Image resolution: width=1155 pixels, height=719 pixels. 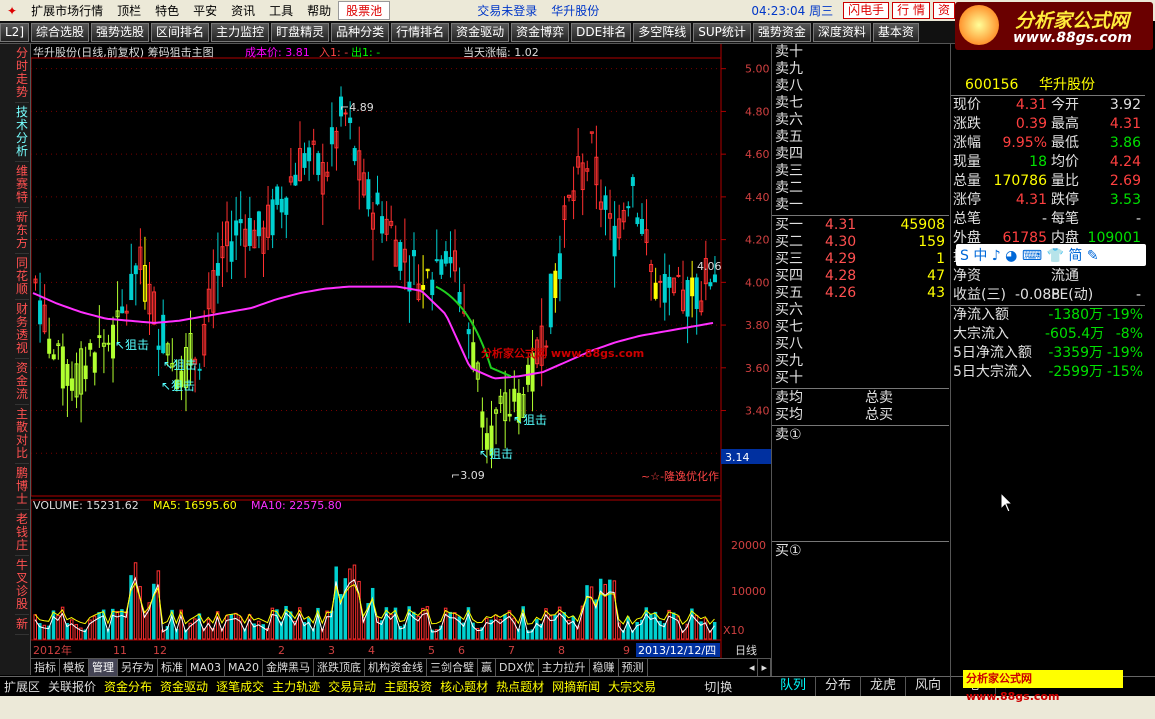 What do you see at coordinates (1043, 686) in the screenshot?
I see `ad-box: 分析家公式网 www.88gs.com` at bounding box center [1043, 686].